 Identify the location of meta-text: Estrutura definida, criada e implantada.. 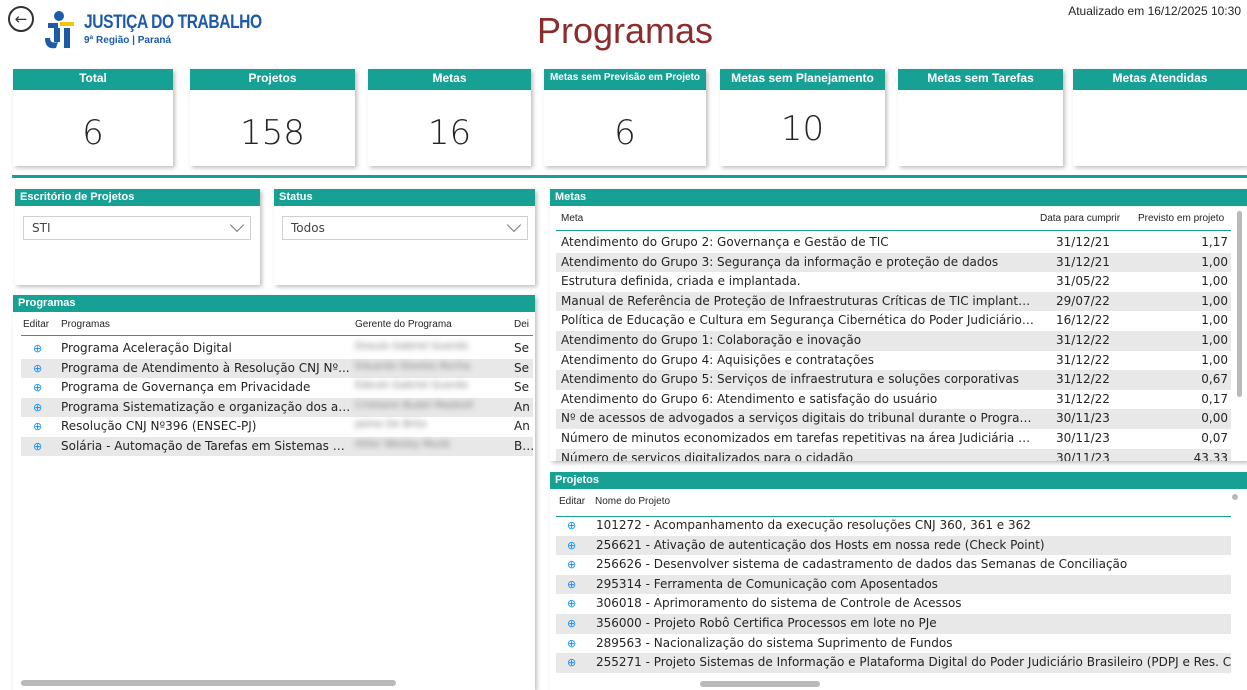
(681, 281).